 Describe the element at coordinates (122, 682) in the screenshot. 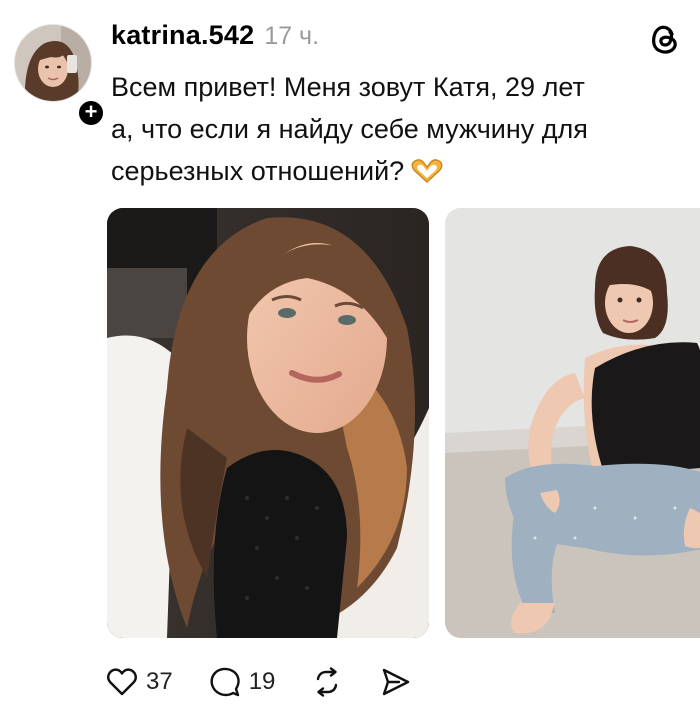

I see `heart-icon` at that location.